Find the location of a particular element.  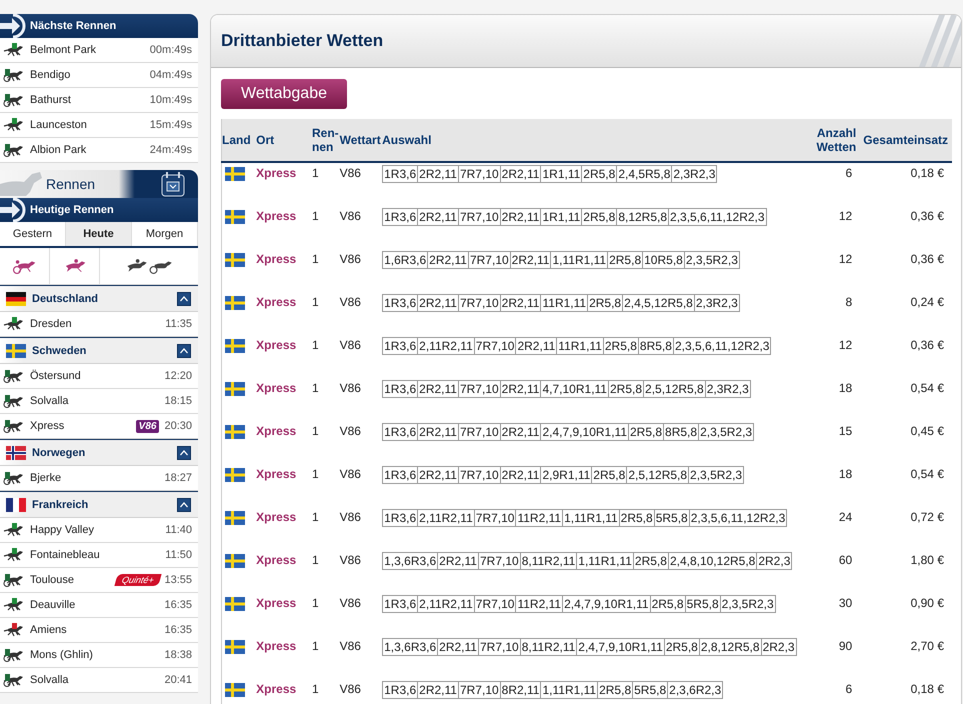

race-item: Amiens 16:35 is located at coordinates (99, 630).